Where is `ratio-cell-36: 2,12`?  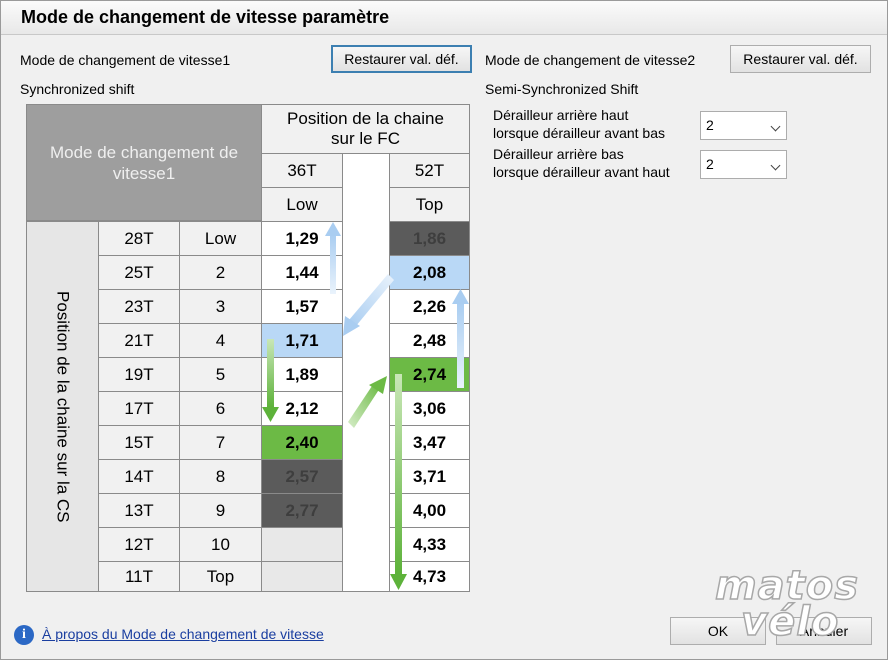 ratio-cell-36: 2,12 is located at coordinates (302, 408).